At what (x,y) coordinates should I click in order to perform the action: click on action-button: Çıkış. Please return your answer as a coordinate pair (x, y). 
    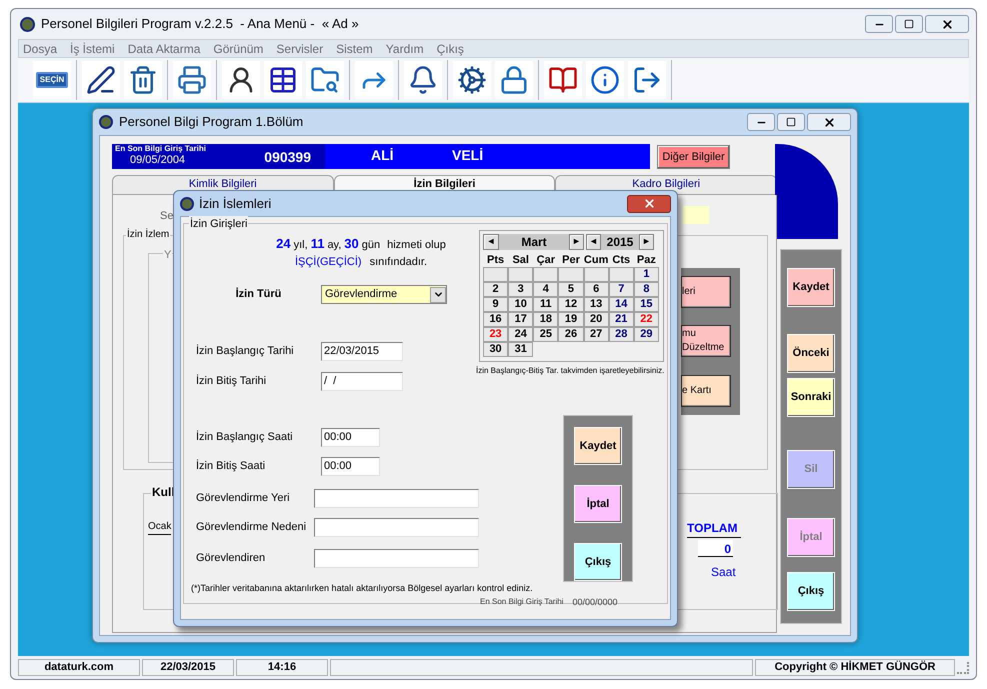
    Looking at the image, I should click on (811, 591).